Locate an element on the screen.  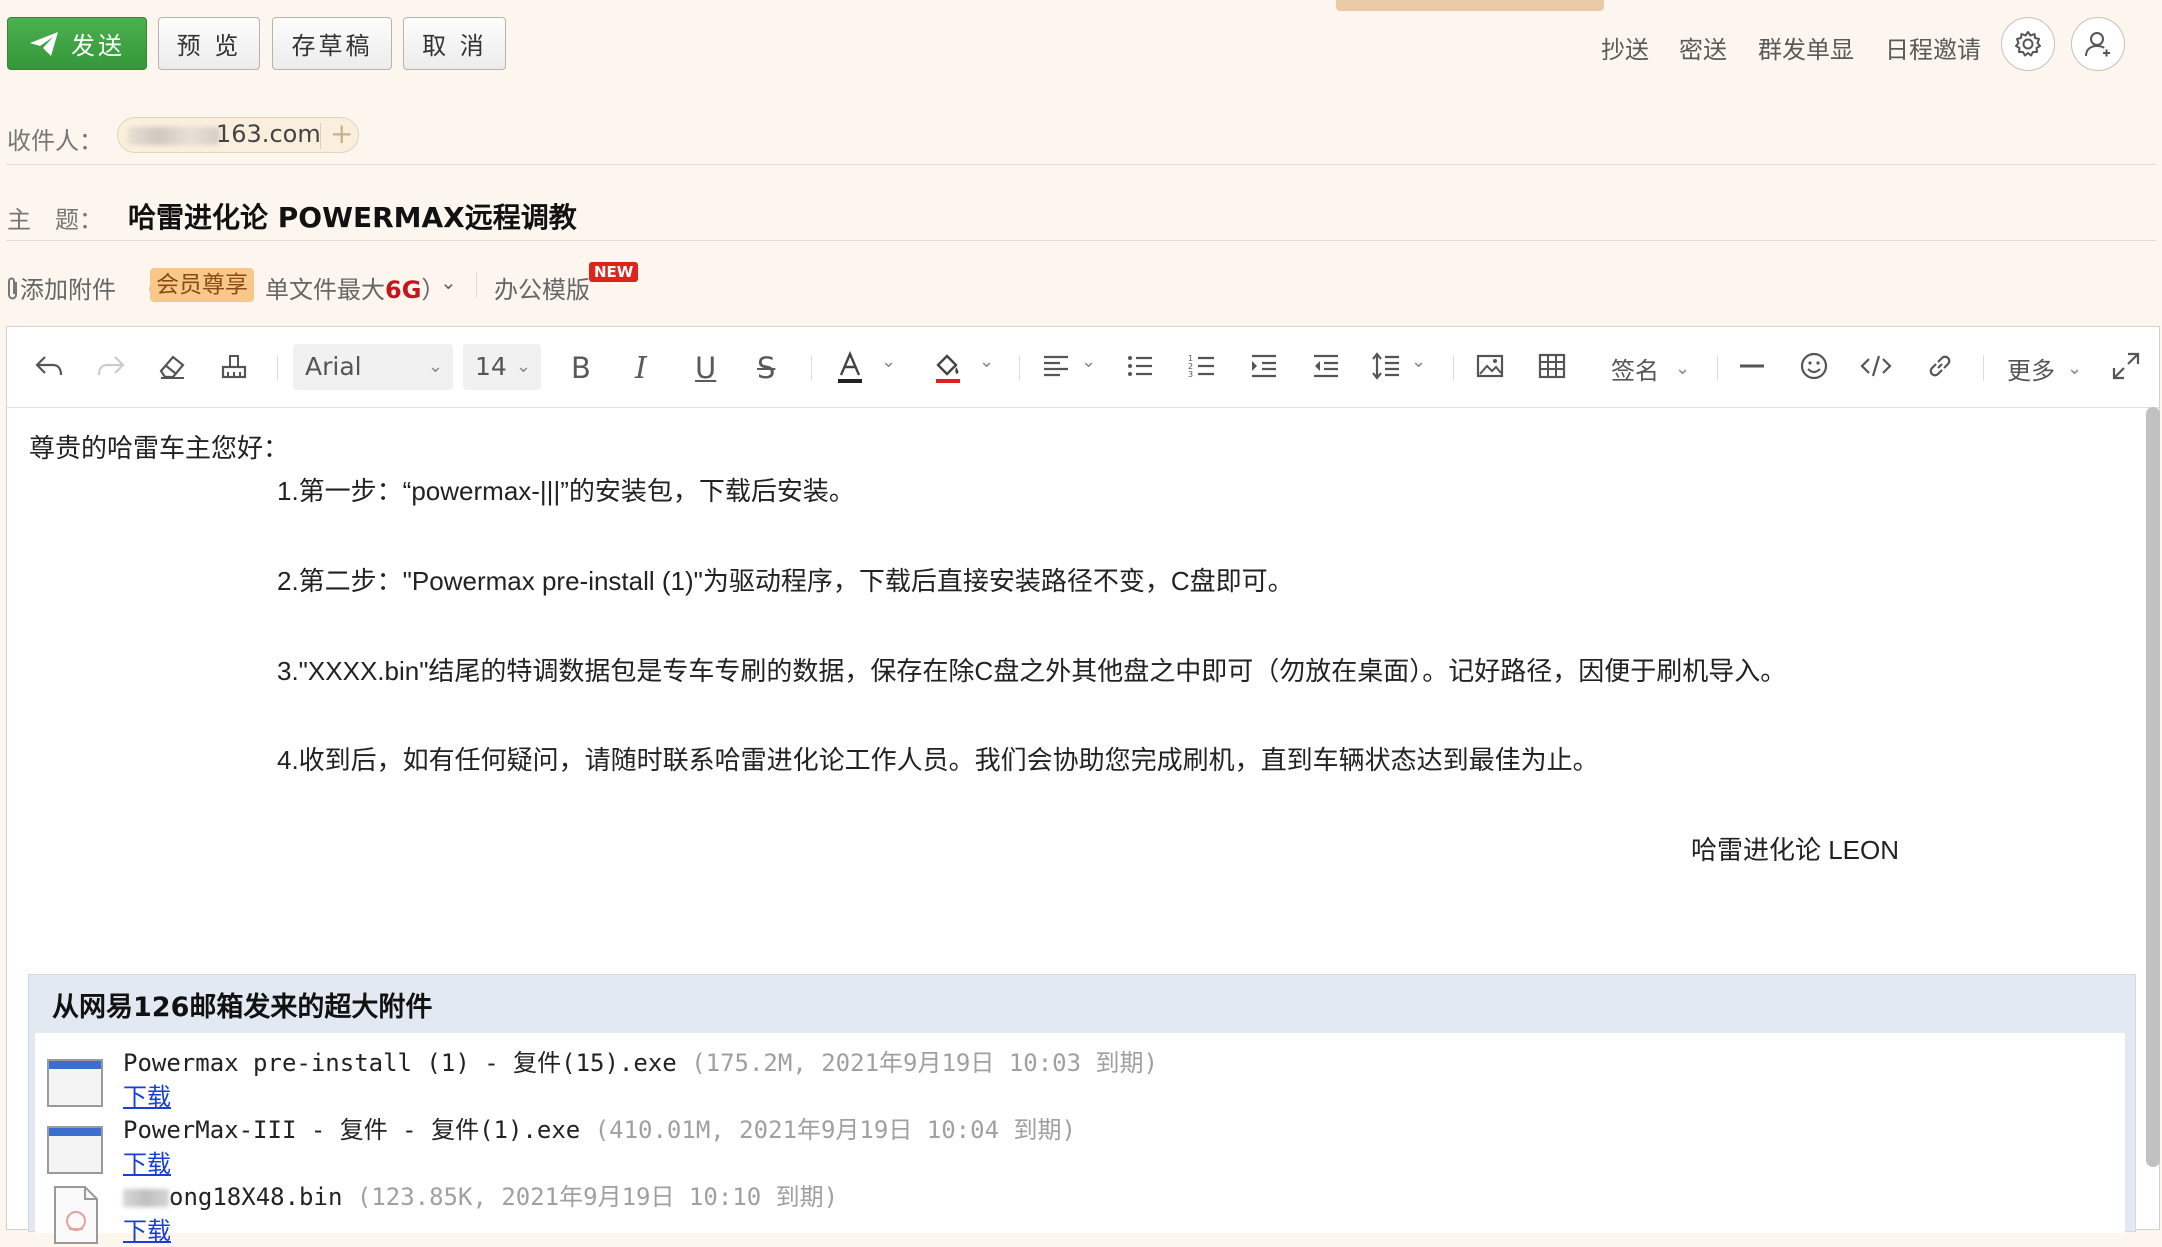
attachment-options-chevron-down-icon: ⌄ is located at coordinates (448, 282).